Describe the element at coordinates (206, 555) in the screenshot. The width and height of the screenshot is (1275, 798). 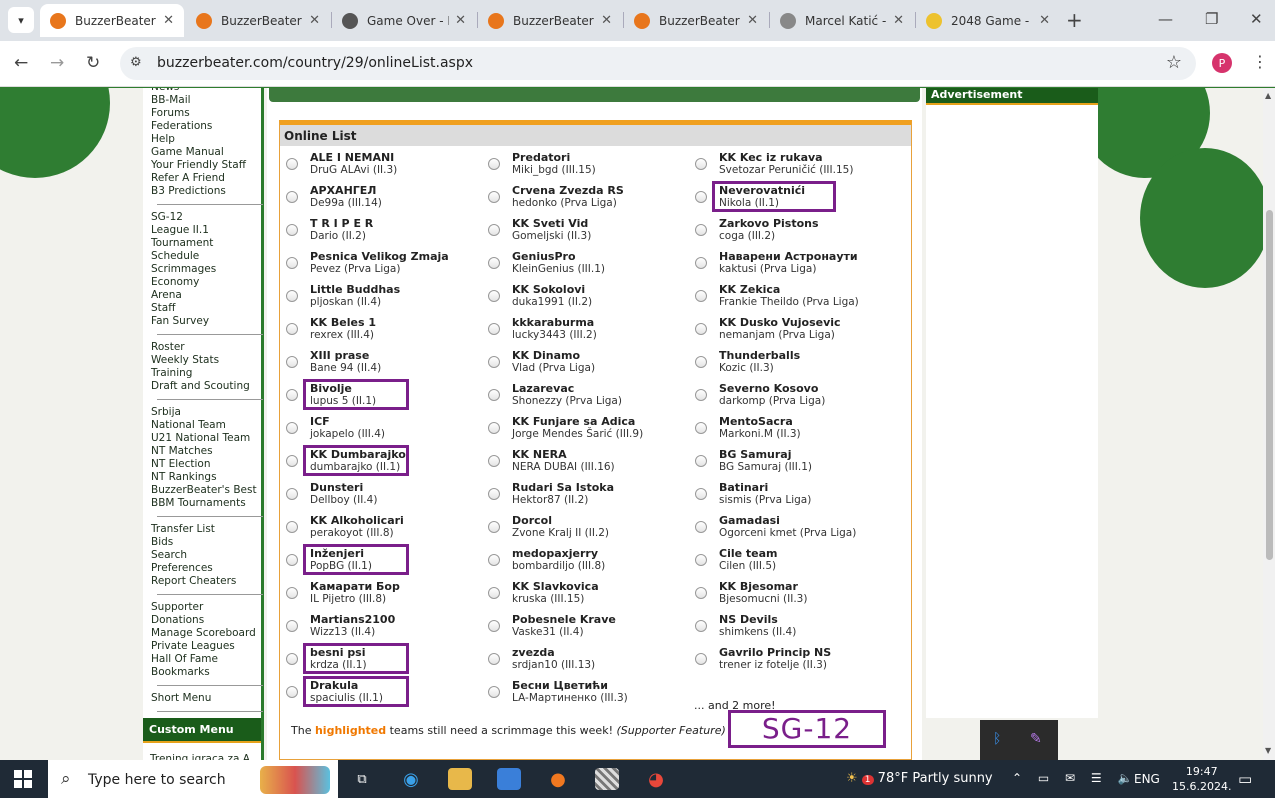
I see `nav-link: Search` at that location.